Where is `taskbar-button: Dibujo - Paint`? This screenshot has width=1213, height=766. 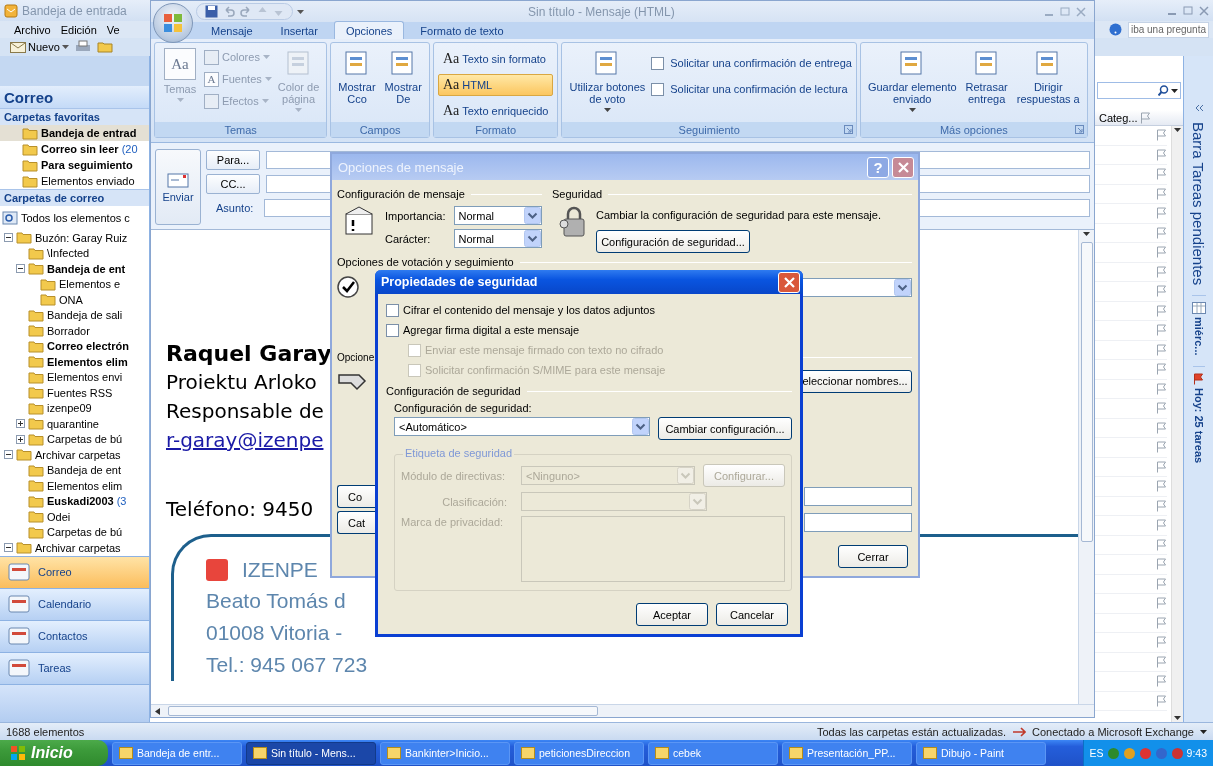
taskbar-button: Dibujo - Paint is located at coordinates (981, 753).